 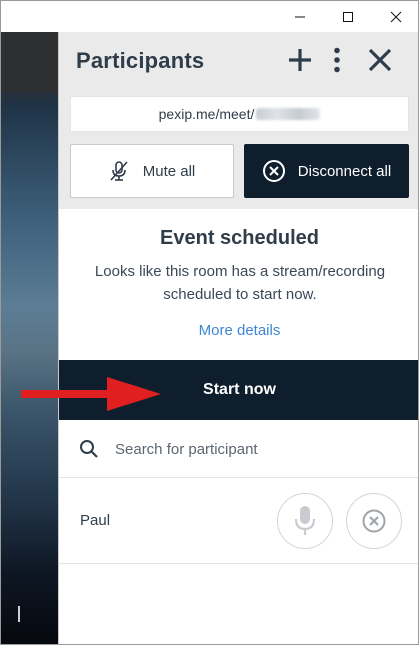 I want to click on search-icon, so click(x=89, y=449).